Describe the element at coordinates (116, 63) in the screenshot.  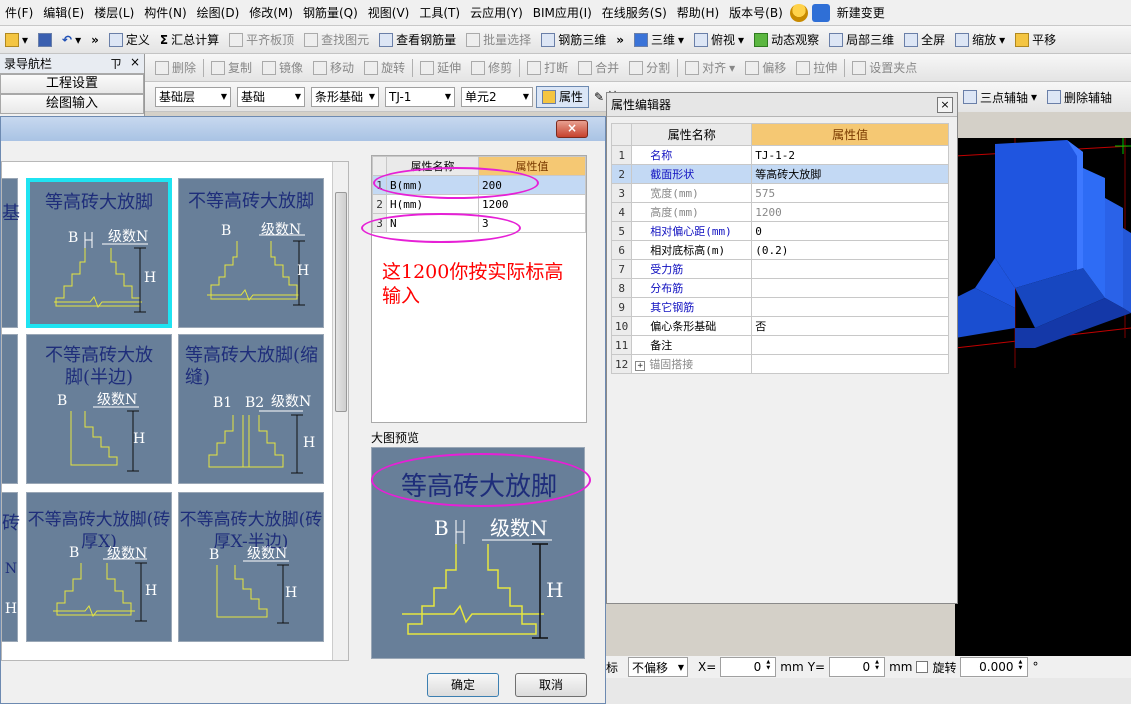
I see `pin-icon: ㄗ` at that location.